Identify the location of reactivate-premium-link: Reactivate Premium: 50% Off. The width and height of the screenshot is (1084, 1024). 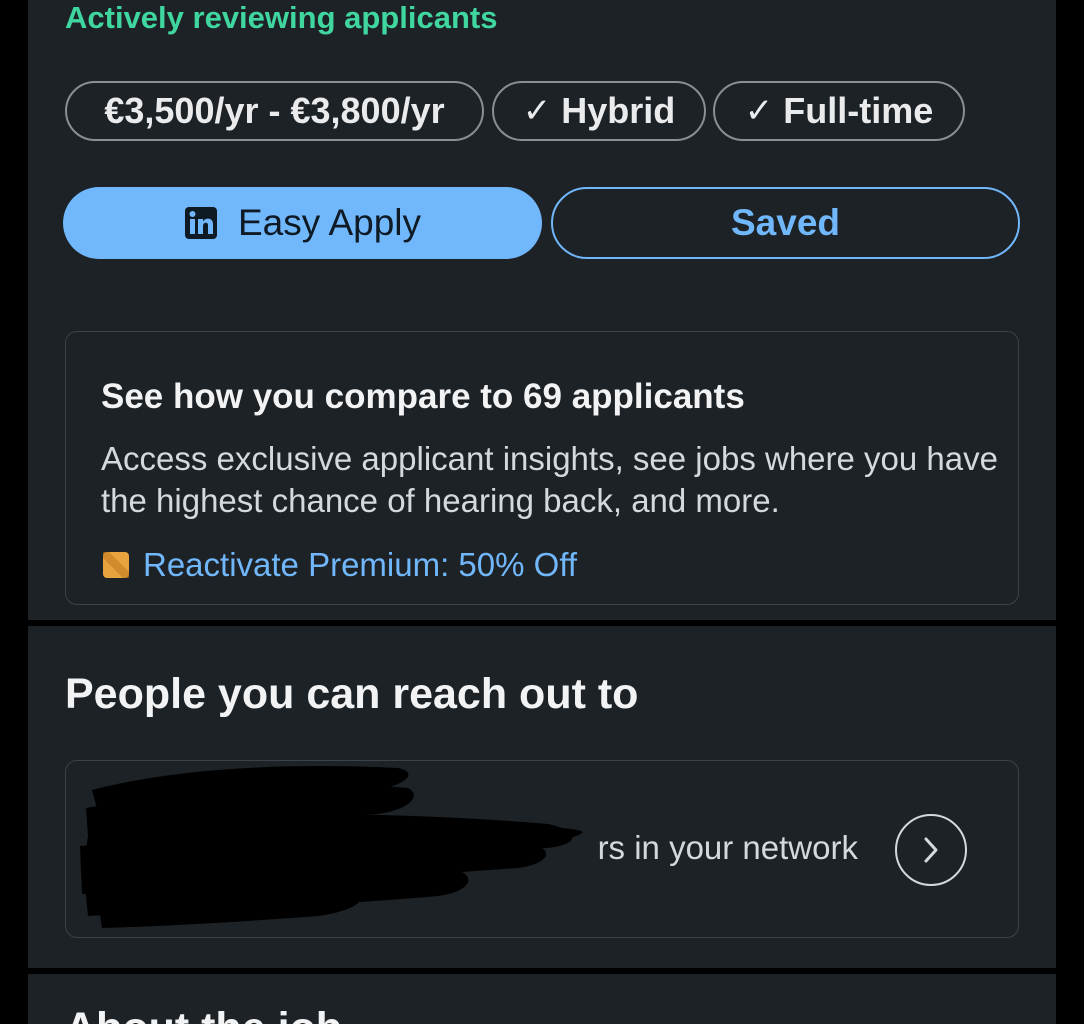
(340, 565).